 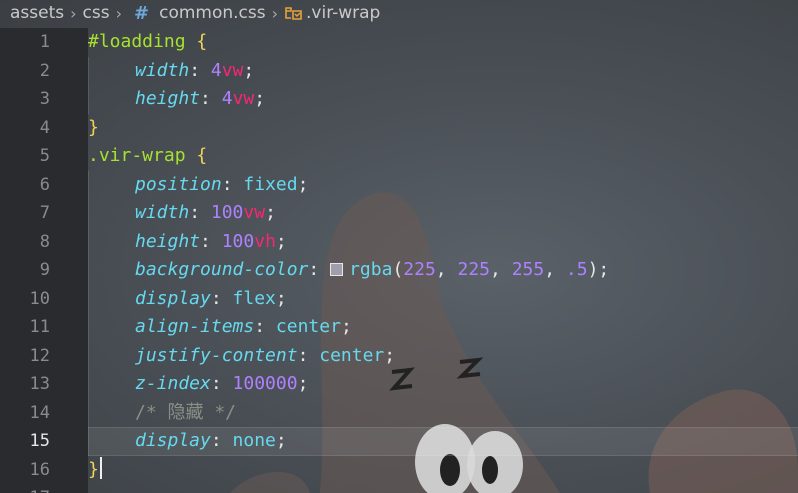 What do you see at coordinates (39, 298) in the screenshot?
I see `line-number: 10` at bounding box center [39, 298].